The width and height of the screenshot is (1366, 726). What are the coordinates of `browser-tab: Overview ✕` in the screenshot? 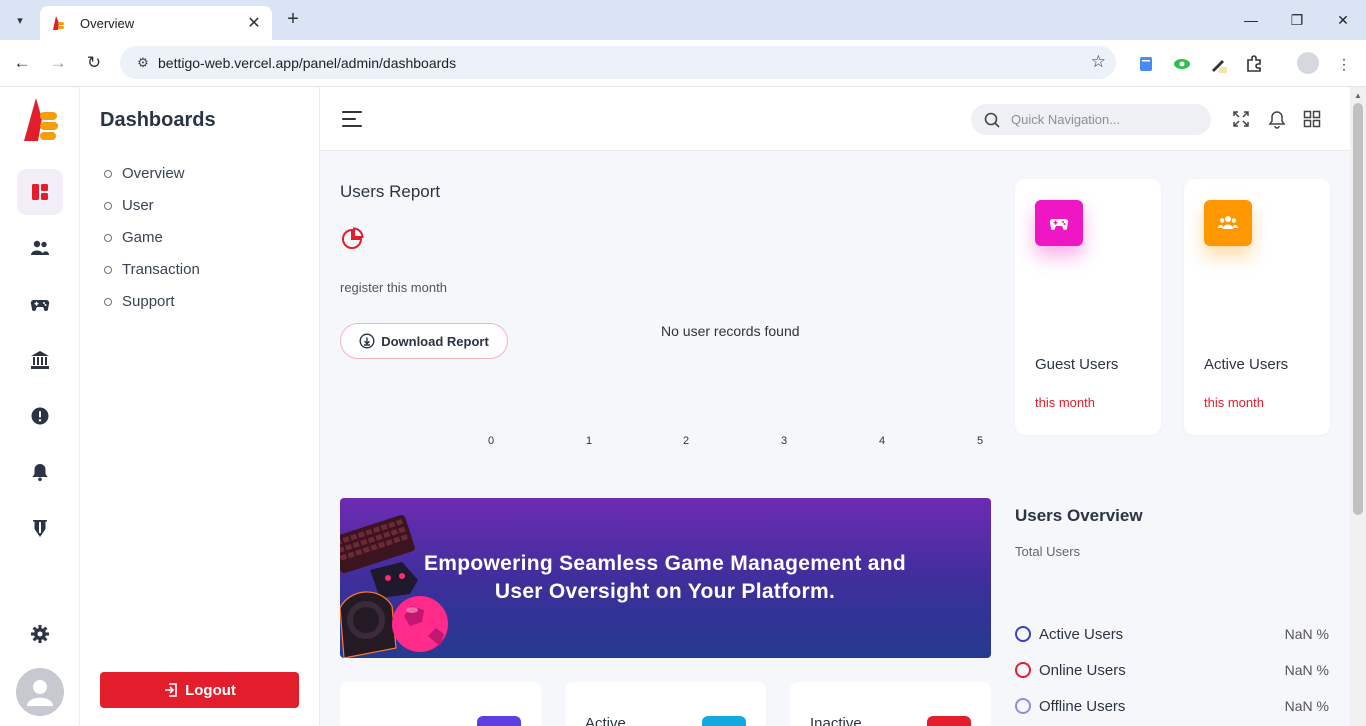 It's located at (156, 23).